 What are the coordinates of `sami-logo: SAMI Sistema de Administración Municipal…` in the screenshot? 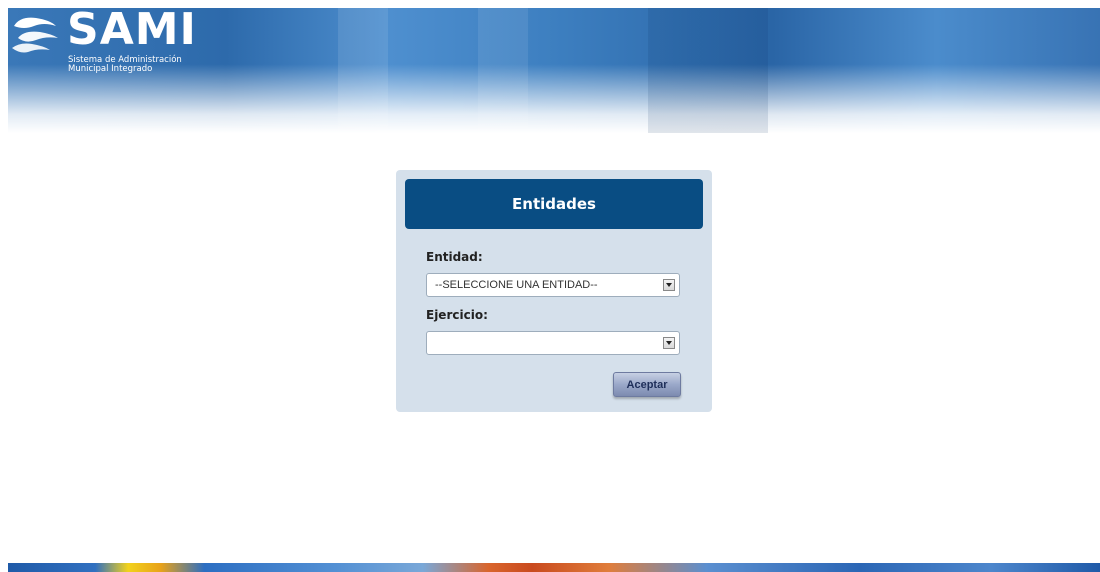 It's located at (140, 46).